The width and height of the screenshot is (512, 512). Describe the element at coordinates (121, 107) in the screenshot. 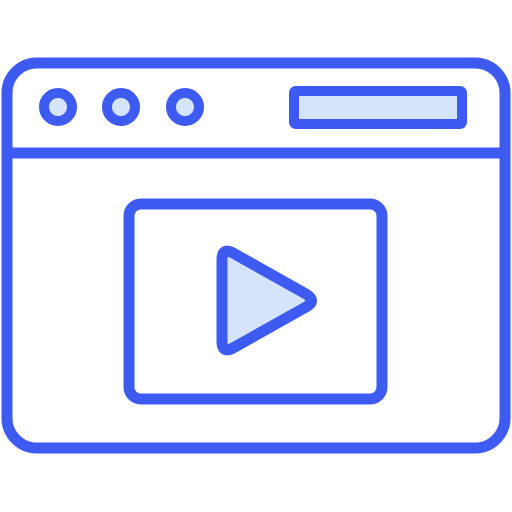

I see `window-dot-2-icon` at that location.